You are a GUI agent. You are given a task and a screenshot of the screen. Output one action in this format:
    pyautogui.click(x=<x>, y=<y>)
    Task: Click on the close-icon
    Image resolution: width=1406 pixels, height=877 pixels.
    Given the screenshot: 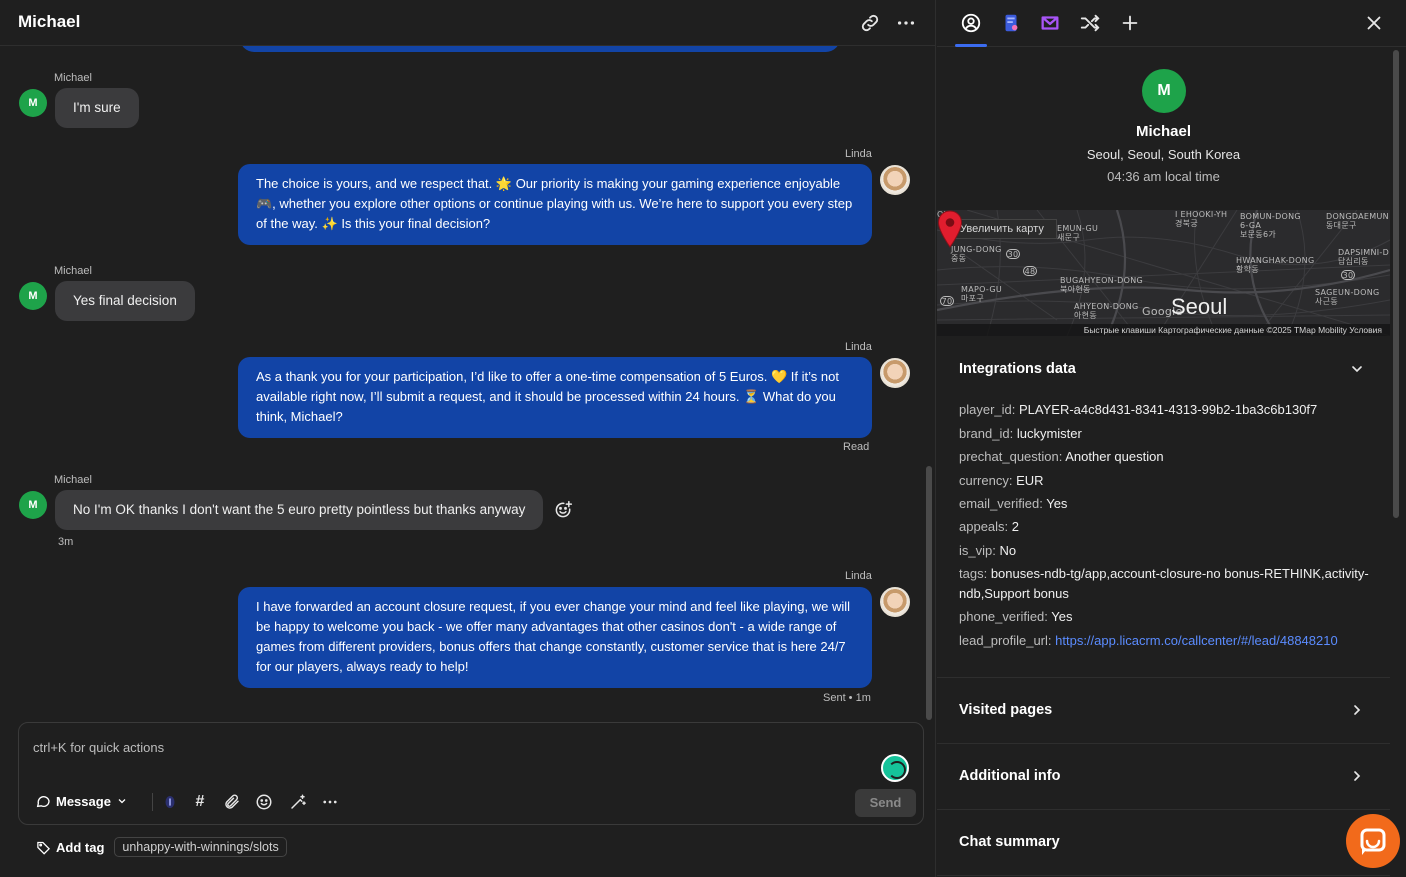 What is the action you would take?
    pyautogui.click(x=1374, y=23)
    